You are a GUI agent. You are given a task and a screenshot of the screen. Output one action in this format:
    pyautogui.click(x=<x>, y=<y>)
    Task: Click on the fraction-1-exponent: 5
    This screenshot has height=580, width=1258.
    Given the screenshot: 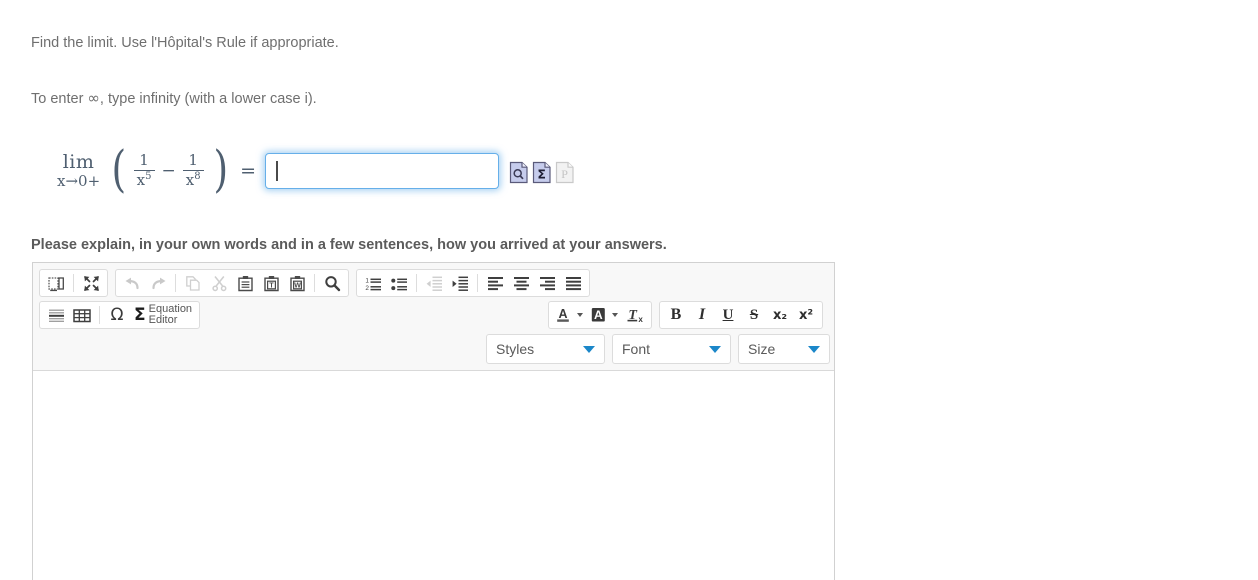 What is the action you would take?
    pyautogui.click(x=148, y=176)
    